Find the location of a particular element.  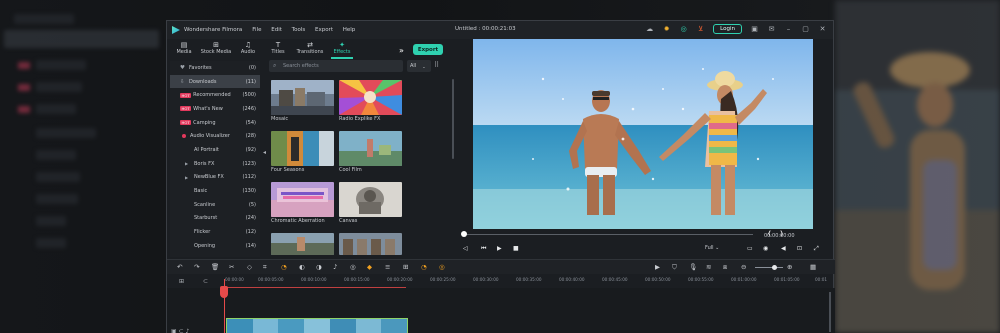

zoom-in-icon: ⊕ is located at coordinates (789, 267).